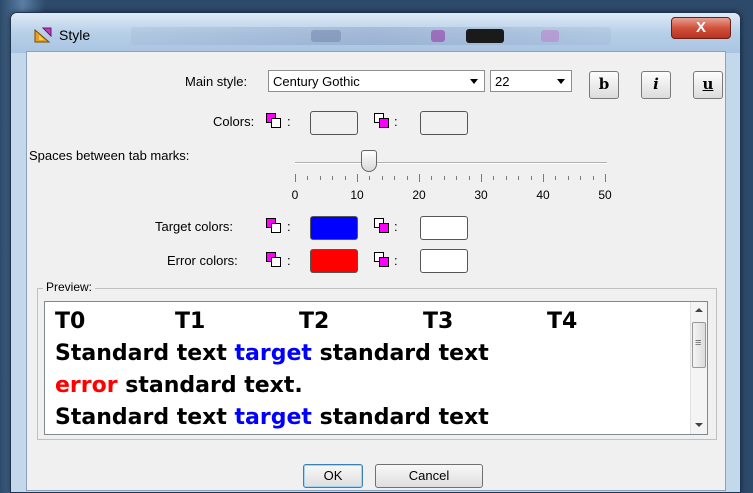  I want to click on cancel-button: Cancel, so click(429, 476).